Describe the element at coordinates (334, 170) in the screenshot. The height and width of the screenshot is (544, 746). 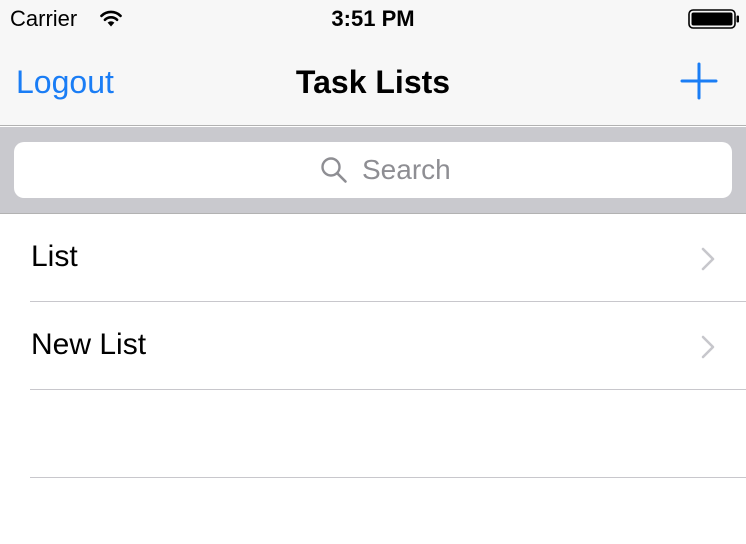
I see `search-icon` at that location.